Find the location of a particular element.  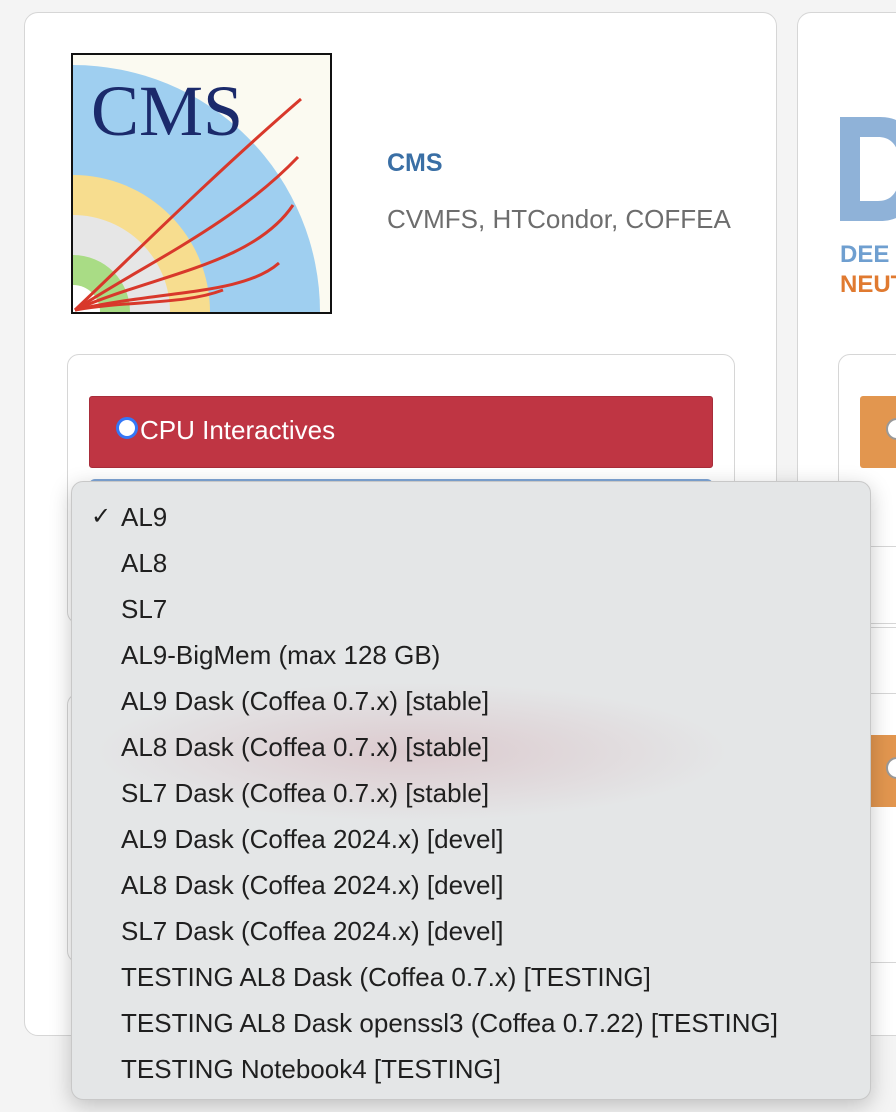

menu-item-label: AL9 Dask (Coffea 2024.x) [devel] is located at coordinates (312, 839).